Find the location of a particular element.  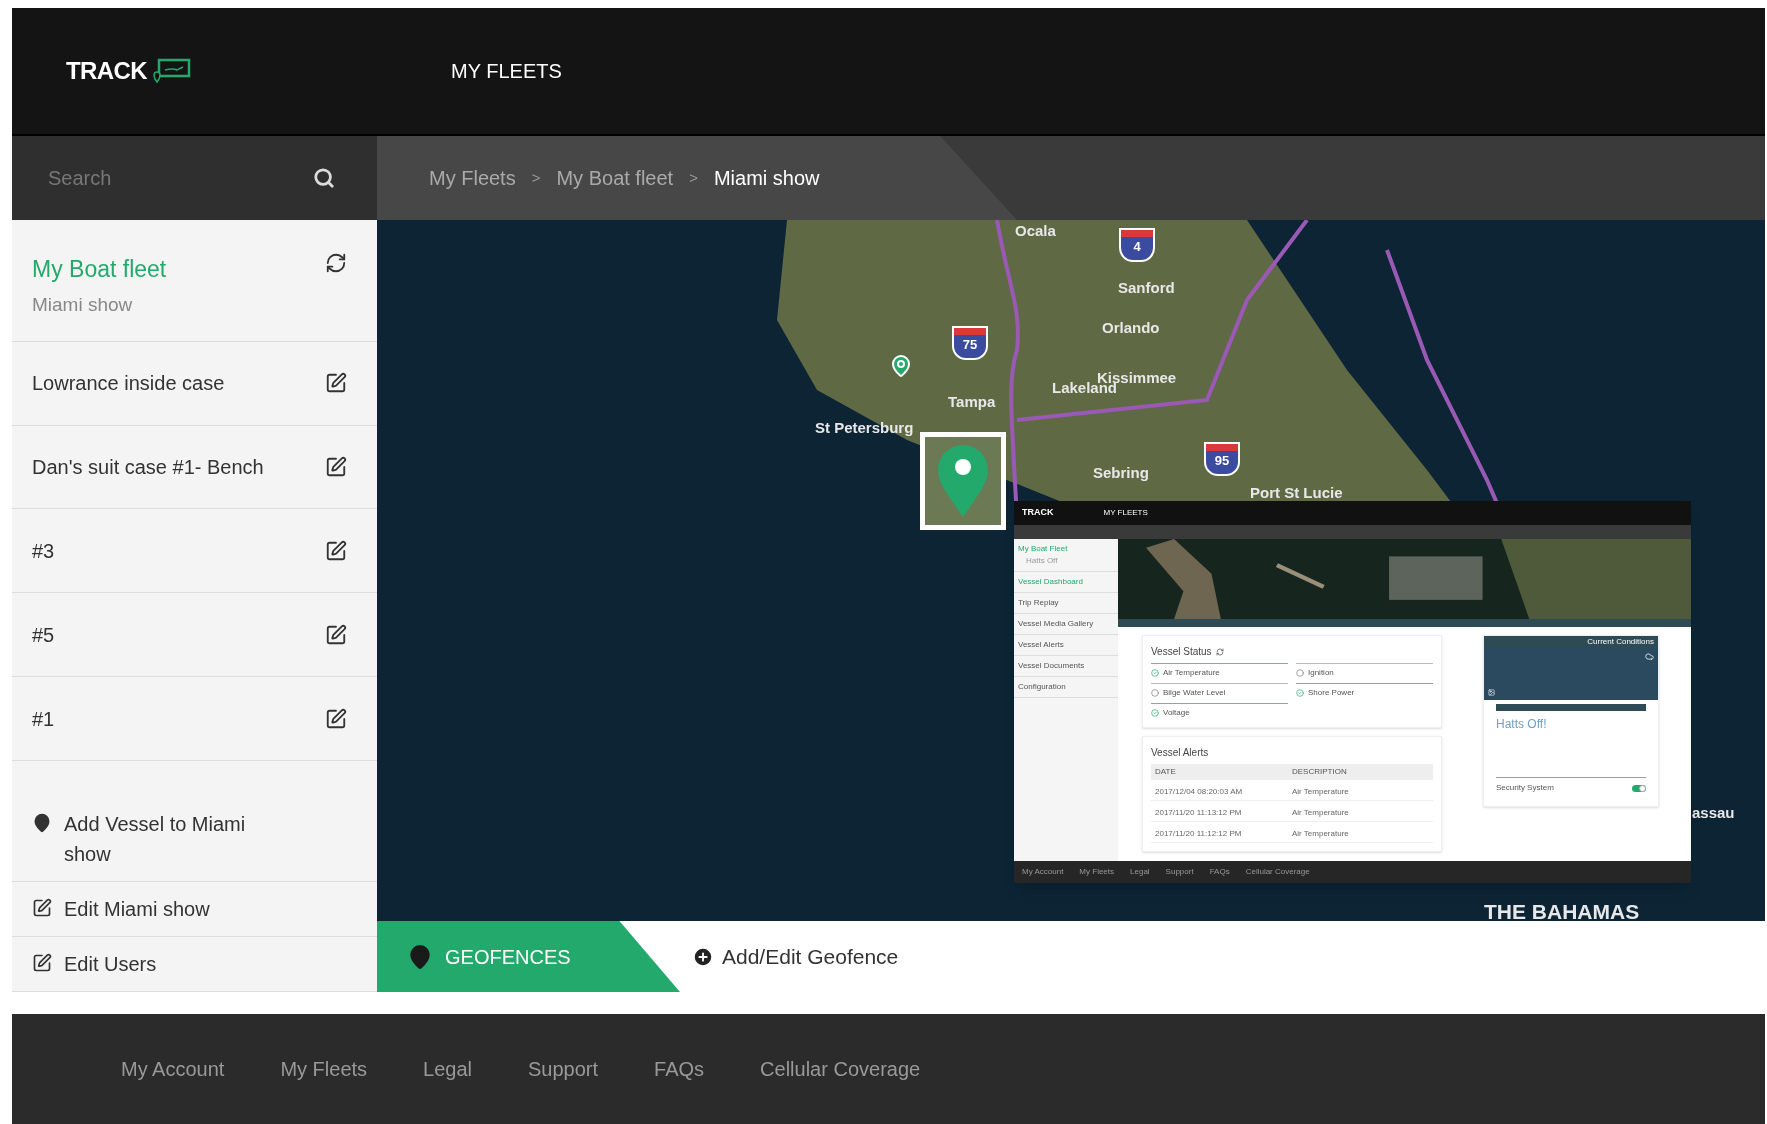

map-place-label: Port St Lucie is located at coordinates (1296, 493).